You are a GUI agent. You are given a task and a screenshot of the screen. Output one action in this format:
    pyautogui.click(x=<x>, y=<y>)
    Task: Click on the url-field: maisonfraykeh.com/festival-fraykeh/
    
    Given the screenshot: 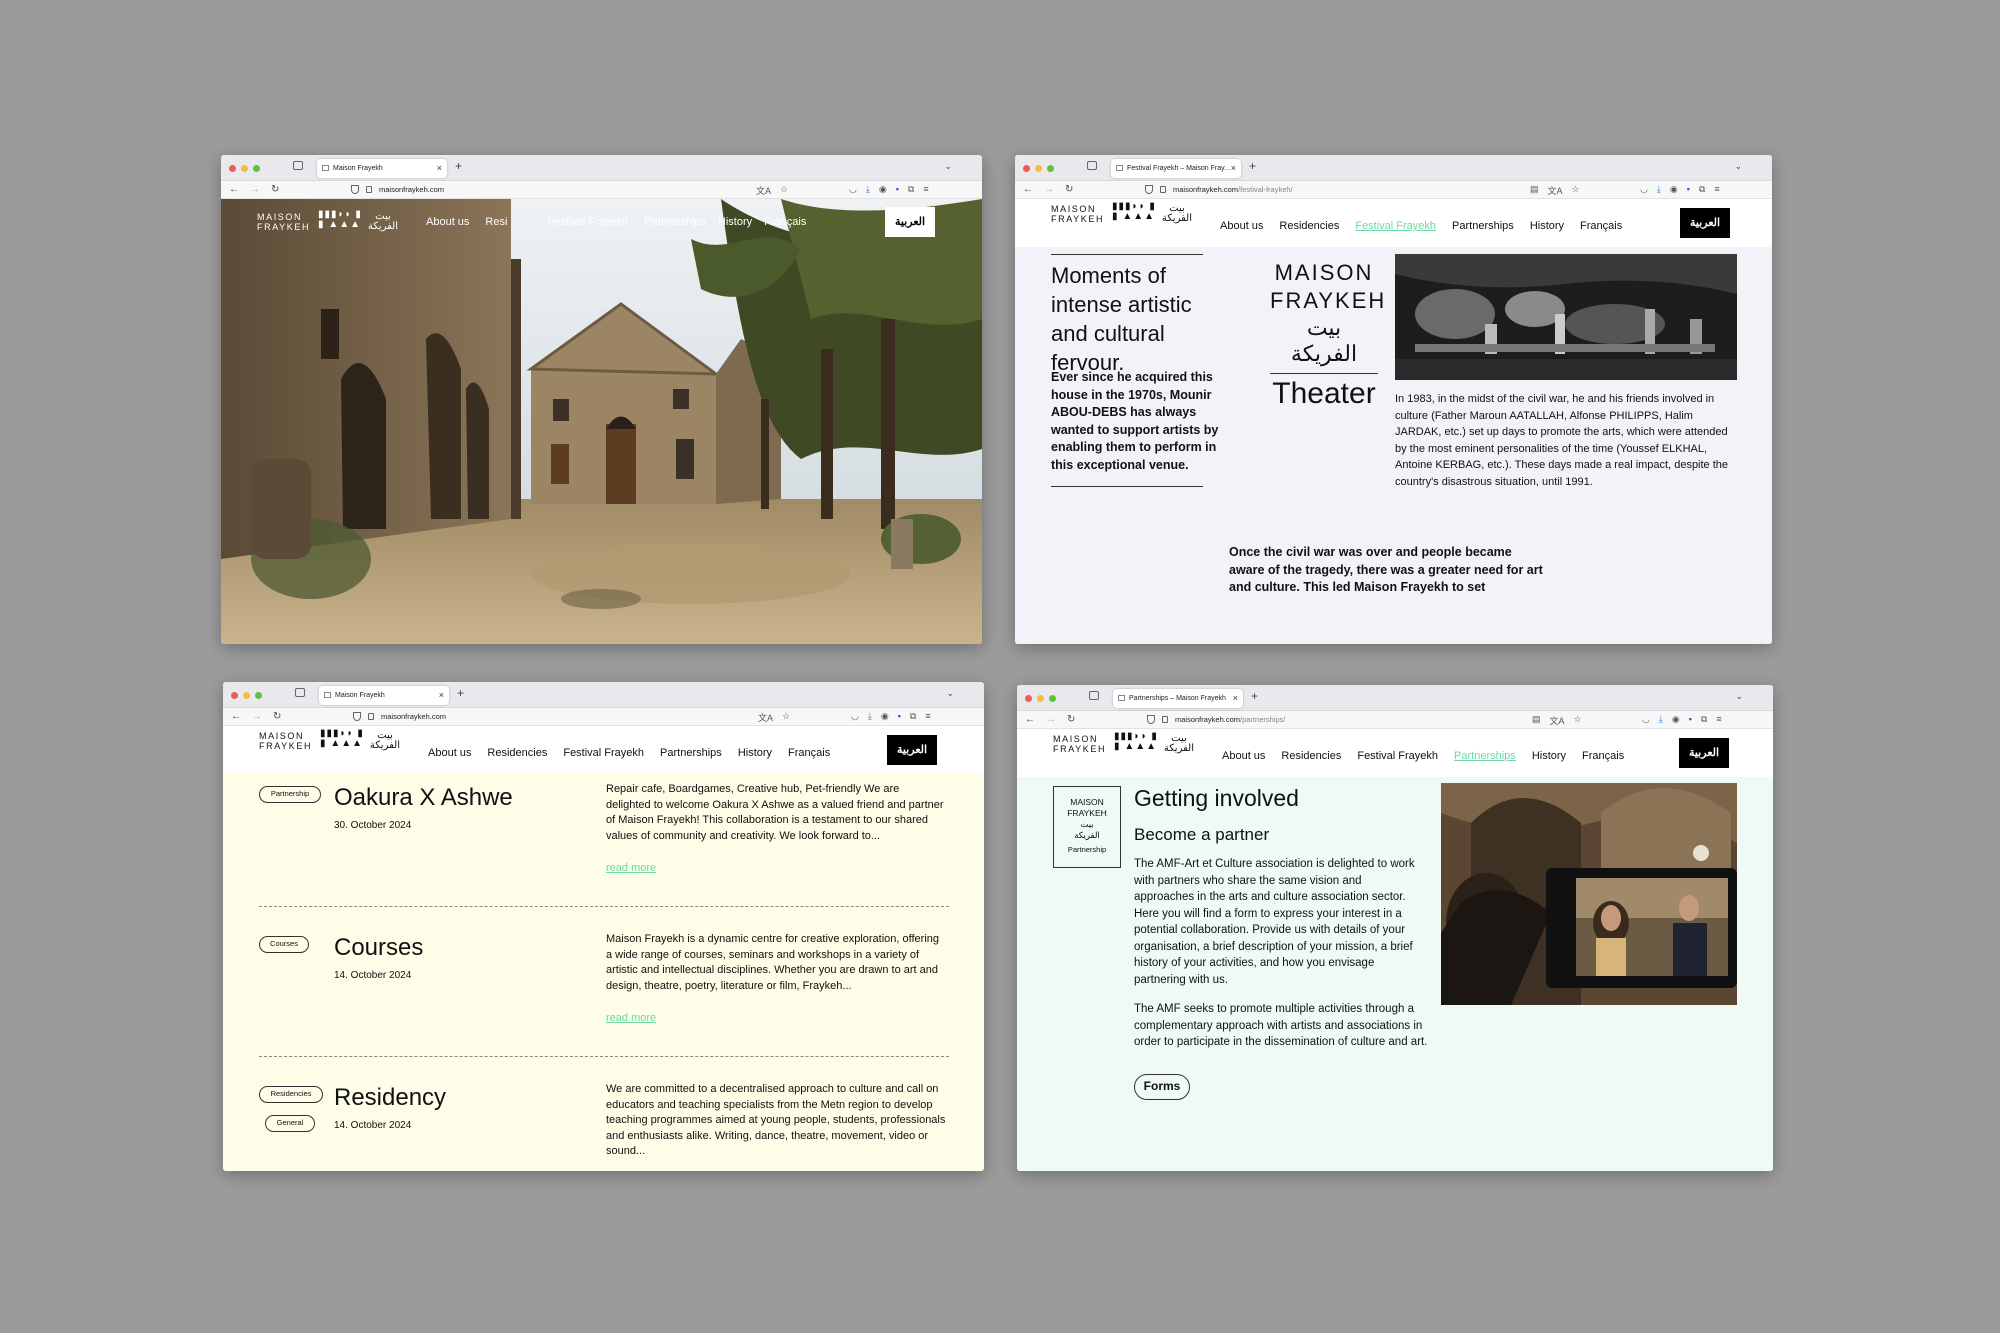 What is the action you would take?
    pyautogui.click(x=1233, y=189)
    